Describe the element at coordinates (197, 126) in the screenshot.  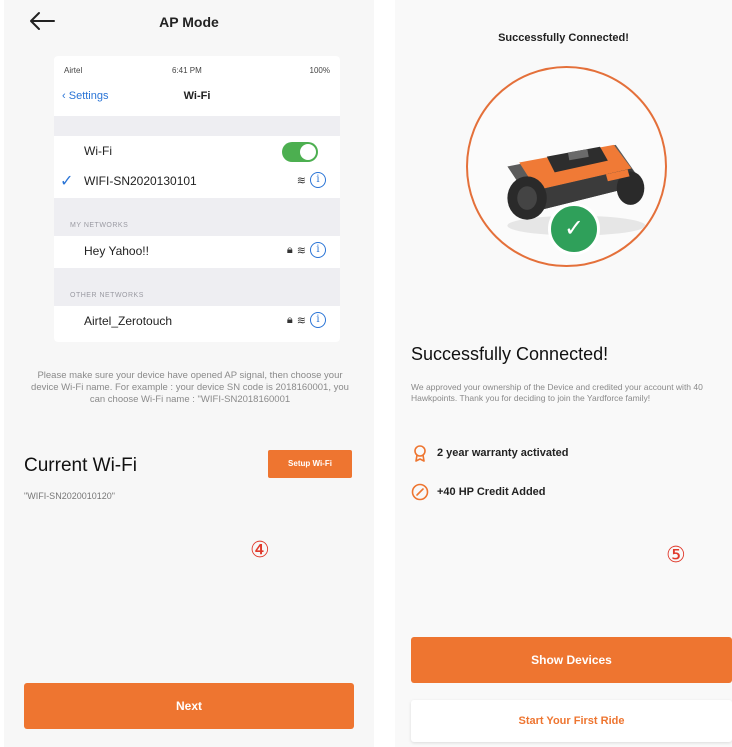
I see `section-spacer` at that location.